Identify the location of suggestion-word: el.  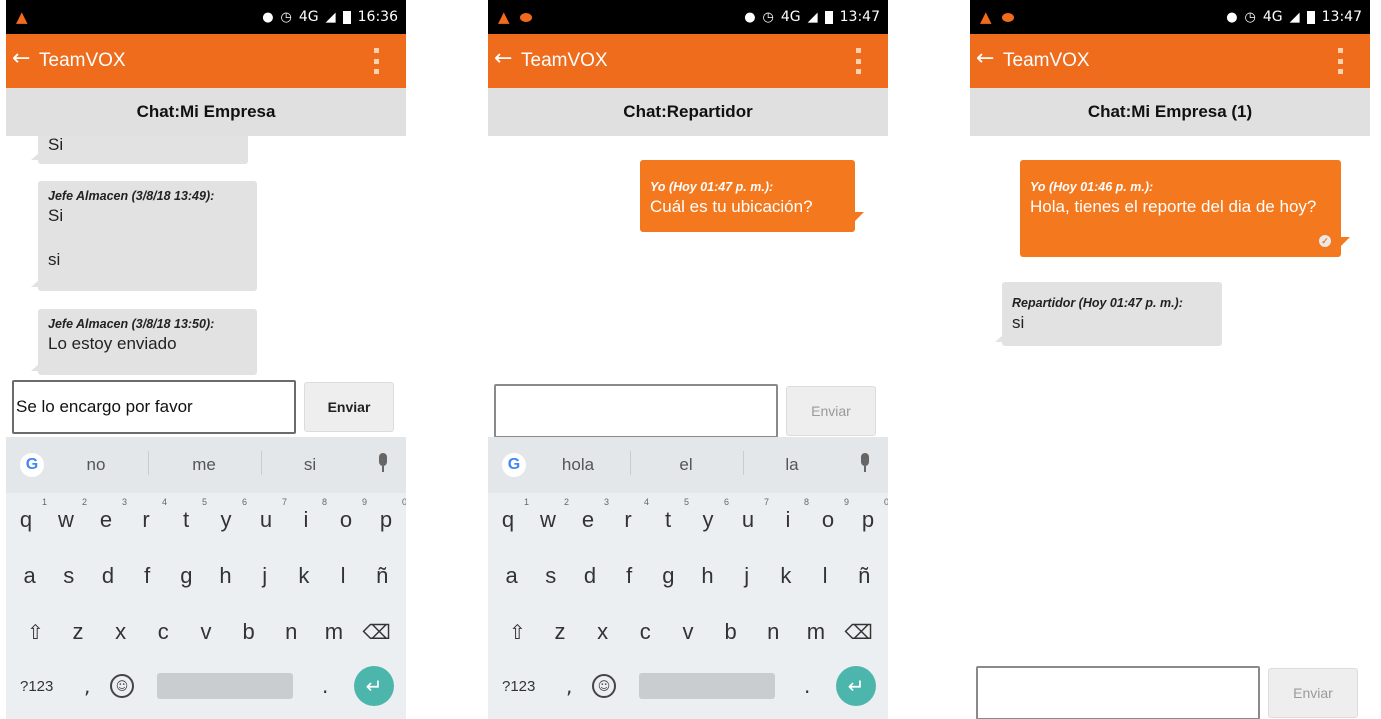
(686, 465).